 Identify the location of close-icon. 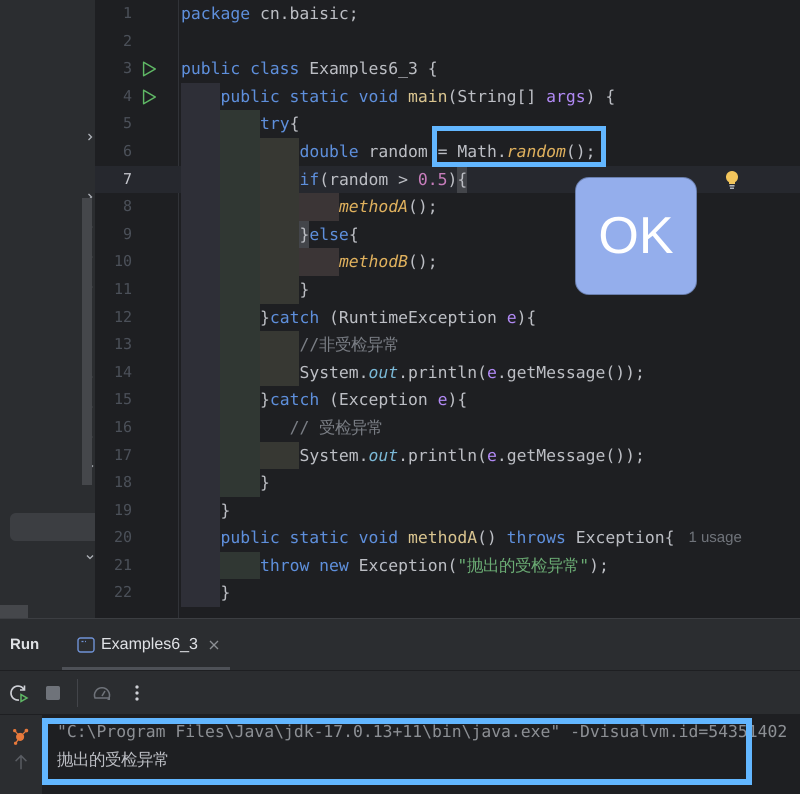
(214, 644).